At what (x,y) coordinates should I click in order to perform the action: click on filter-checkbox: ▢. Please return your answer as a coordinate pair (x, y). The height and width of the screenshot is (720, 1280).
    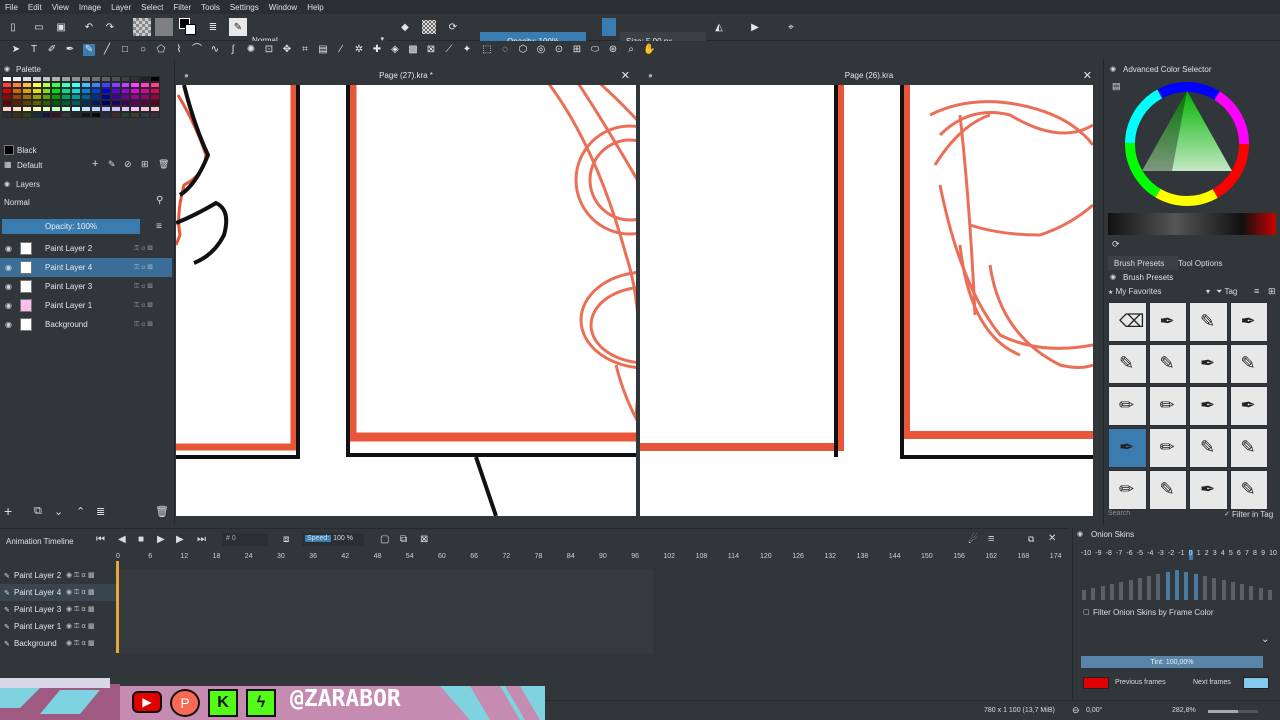
    Looking at the image, I should click on (1086, 612).